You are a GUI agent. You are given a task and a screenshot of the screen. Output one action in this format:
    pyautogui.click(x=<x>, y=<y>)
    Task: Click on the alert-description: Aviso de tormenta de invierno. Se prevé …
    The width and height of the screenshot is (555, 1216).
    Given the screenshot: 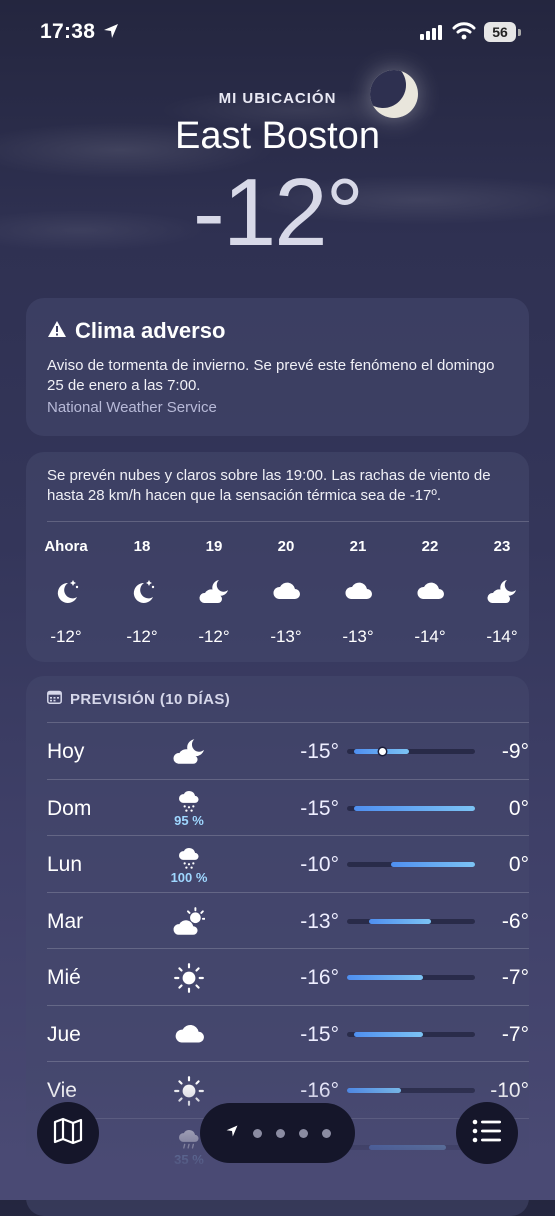 What is the action you would take?
    pyautogui.click(x=271, y=375)
    